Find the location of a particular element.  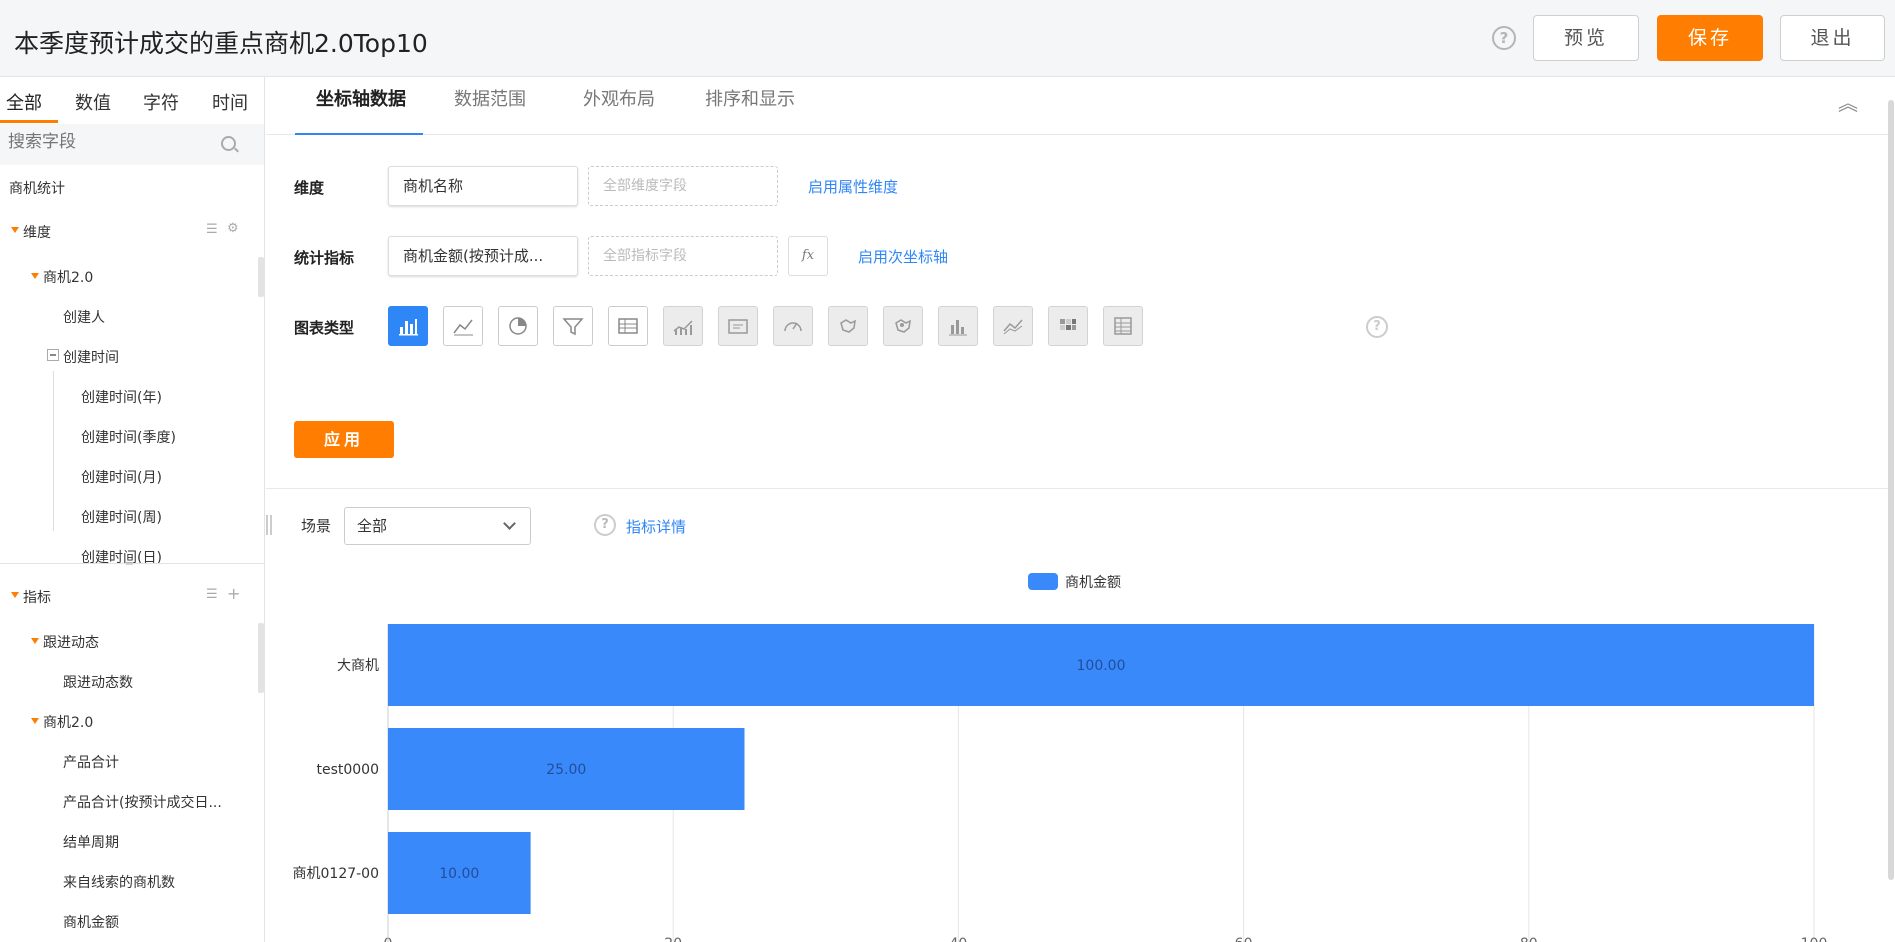

save-button: 保存 is located at coordinates (1710, 38).